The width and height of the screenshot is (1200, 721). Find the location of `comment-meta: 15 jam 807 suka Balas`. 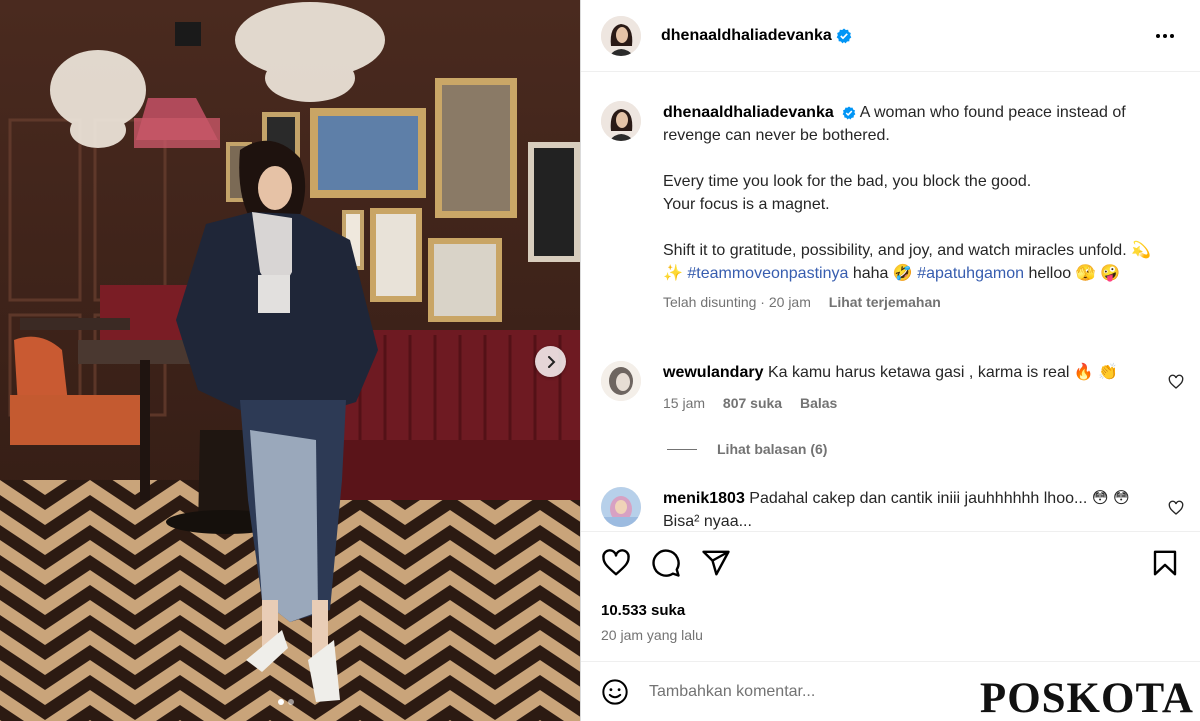

comment-meta: 15 jam 807 suka Balas is located at coordinates (910, 403).